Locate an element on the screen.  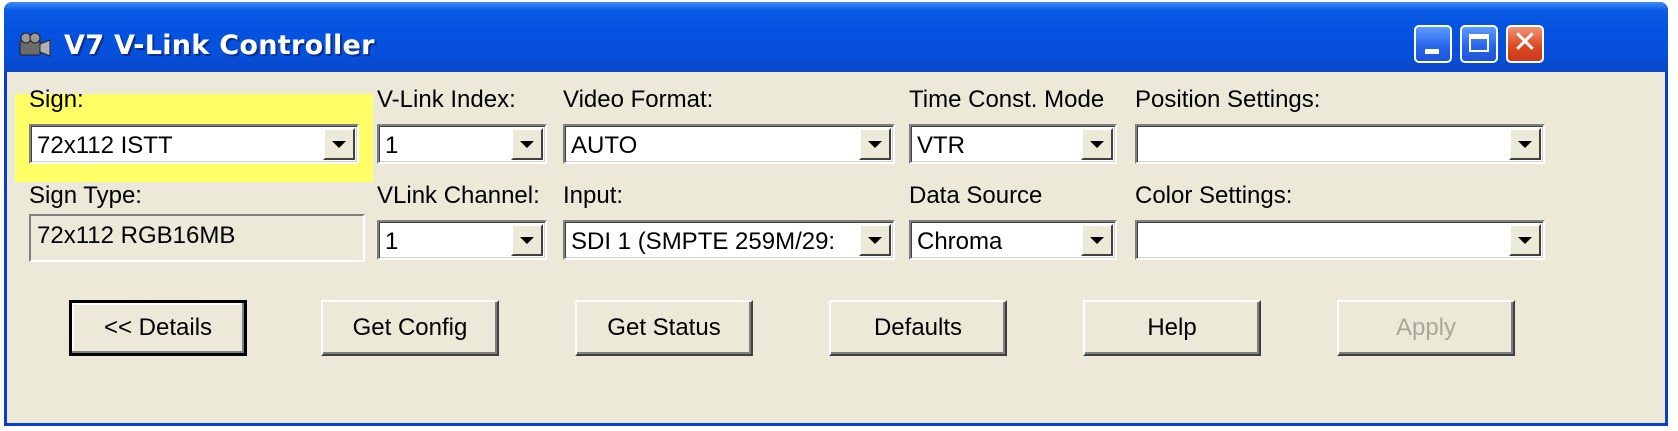
minimize-button is located at coordinates (1433, 44).